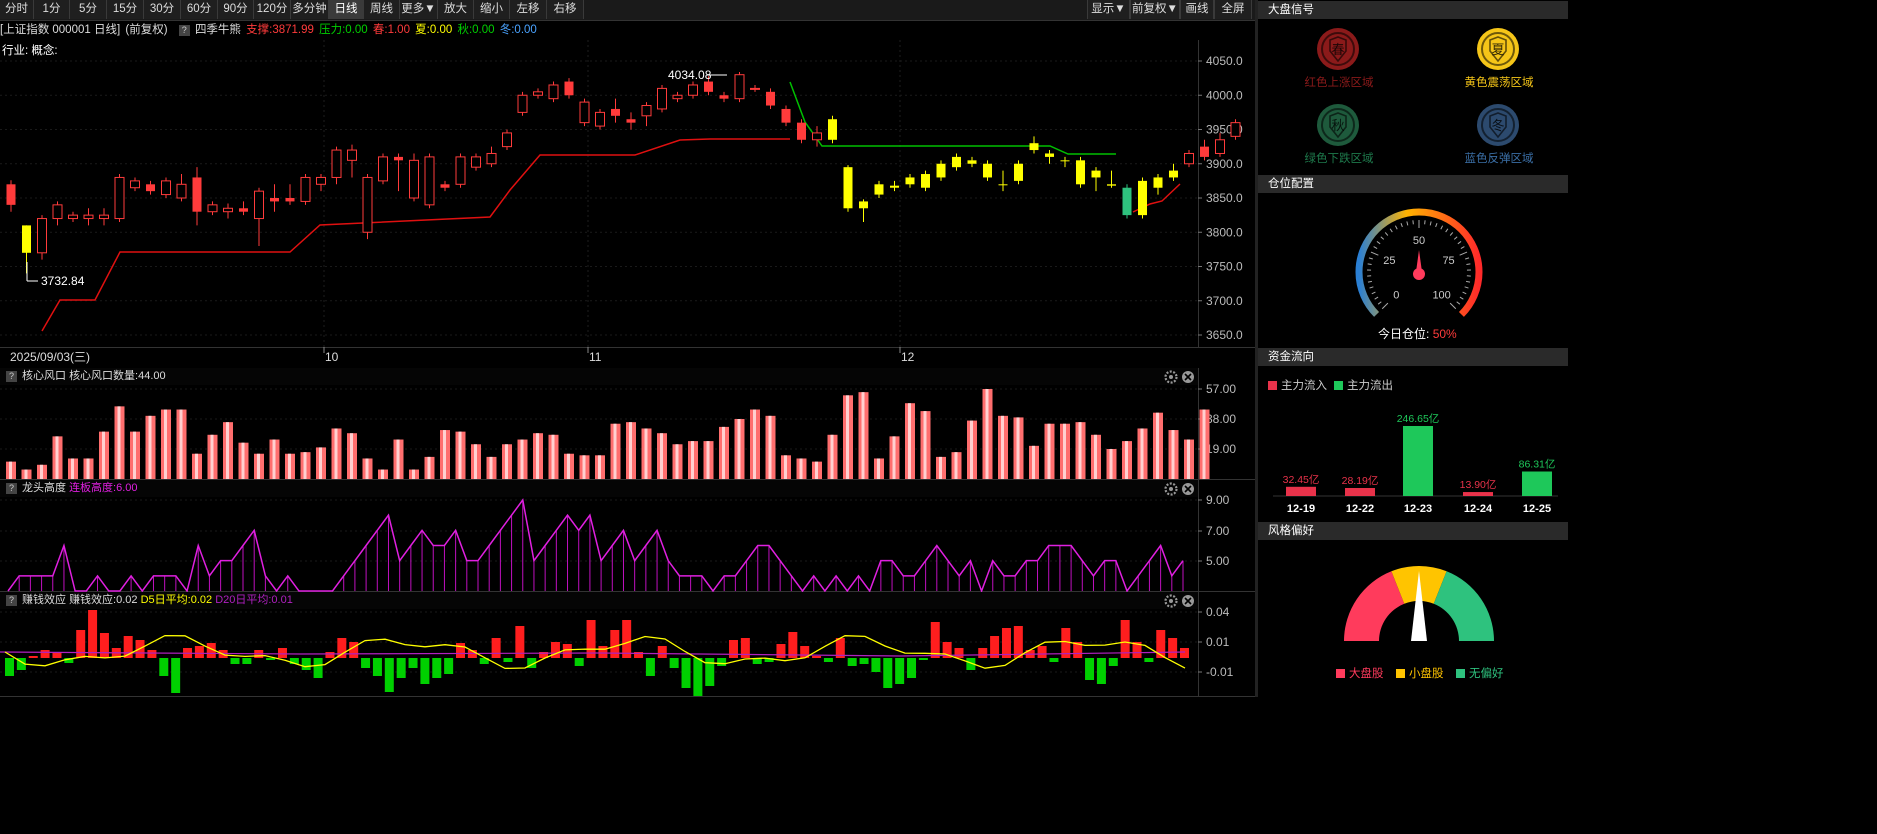 Image resolution: width=1877 pixels, height=834 pixels. I want to click on position-title: 仓位配置, so click(1413, 184).